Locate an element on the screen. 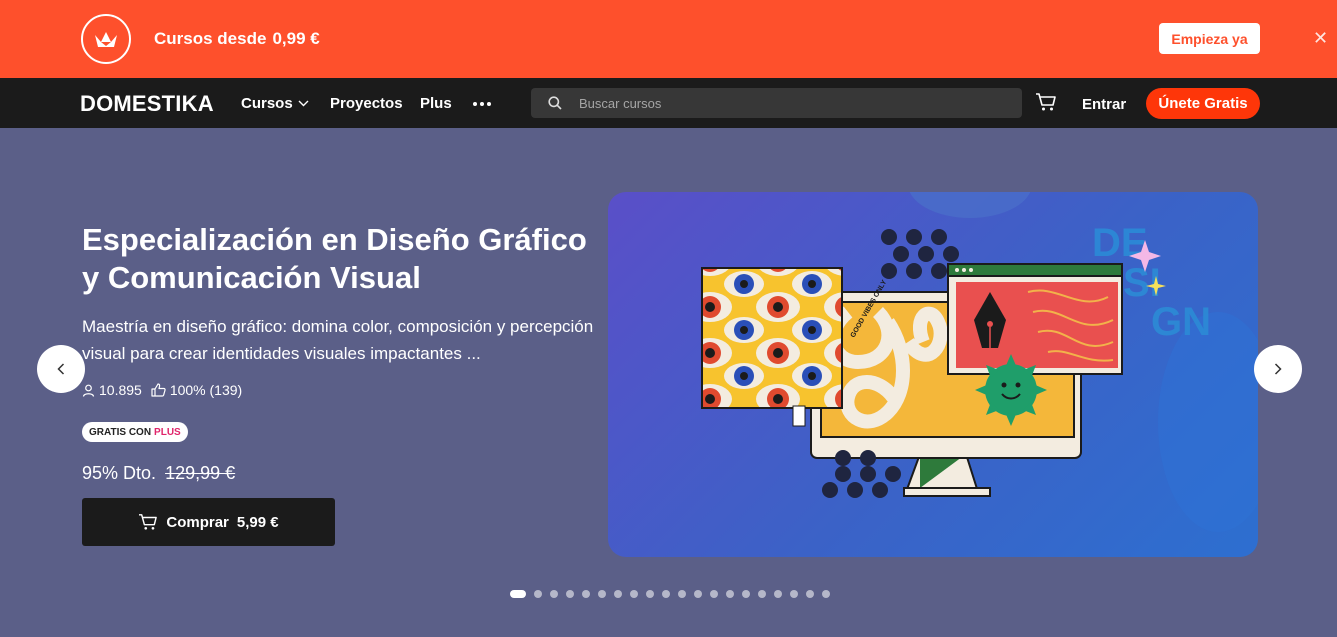  carousel-pagination is located at coordinates (670, 594).